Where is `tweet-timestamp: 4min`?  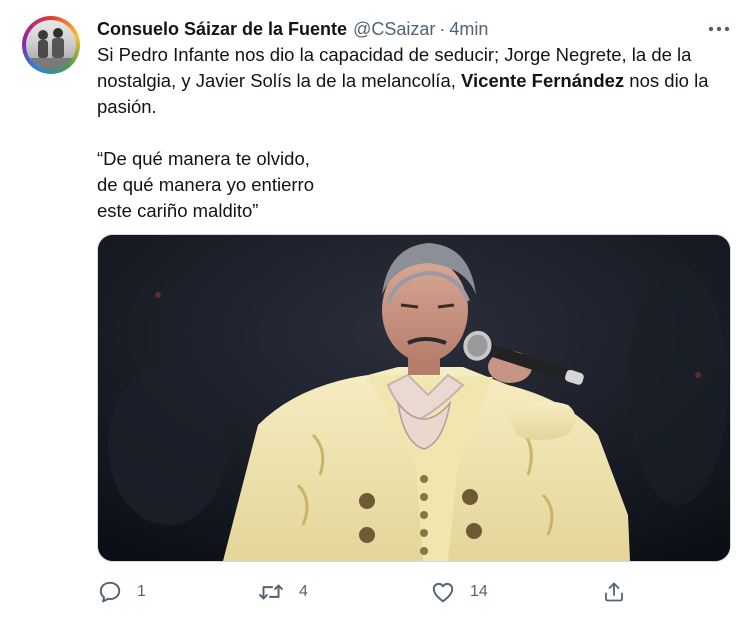
tweet-timestamp: 4min is located at coordinates (468, 29).